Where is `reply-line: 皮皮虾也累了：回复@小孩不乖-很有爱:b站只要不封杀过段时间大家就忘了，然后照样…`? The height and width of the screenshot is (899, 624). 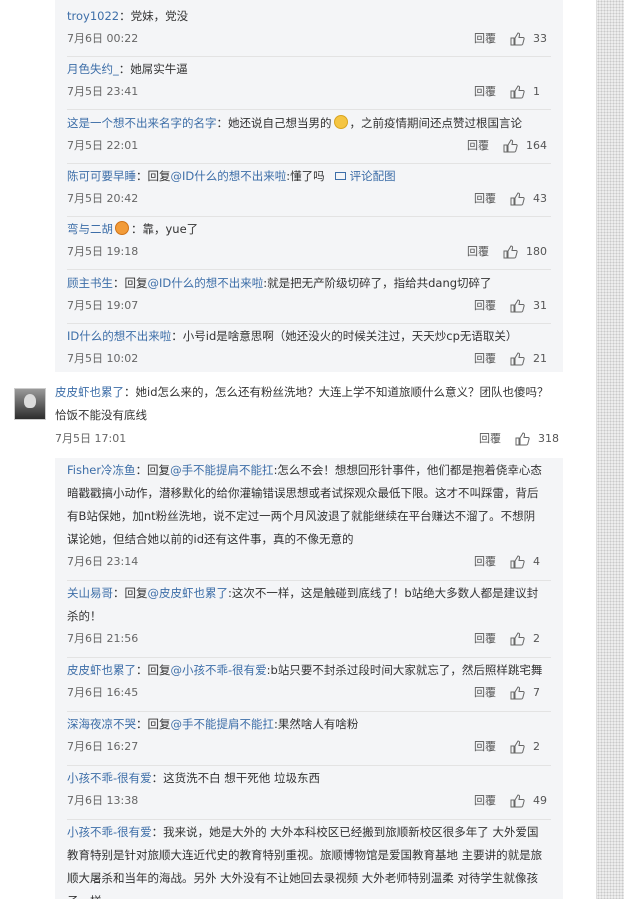
reply-line: 皮皮虾也累了：回复@小孩不乖-很有爱:b站只要不封杀过段时间大家就忘了，然后照样… is located at coordinates (309, 670).